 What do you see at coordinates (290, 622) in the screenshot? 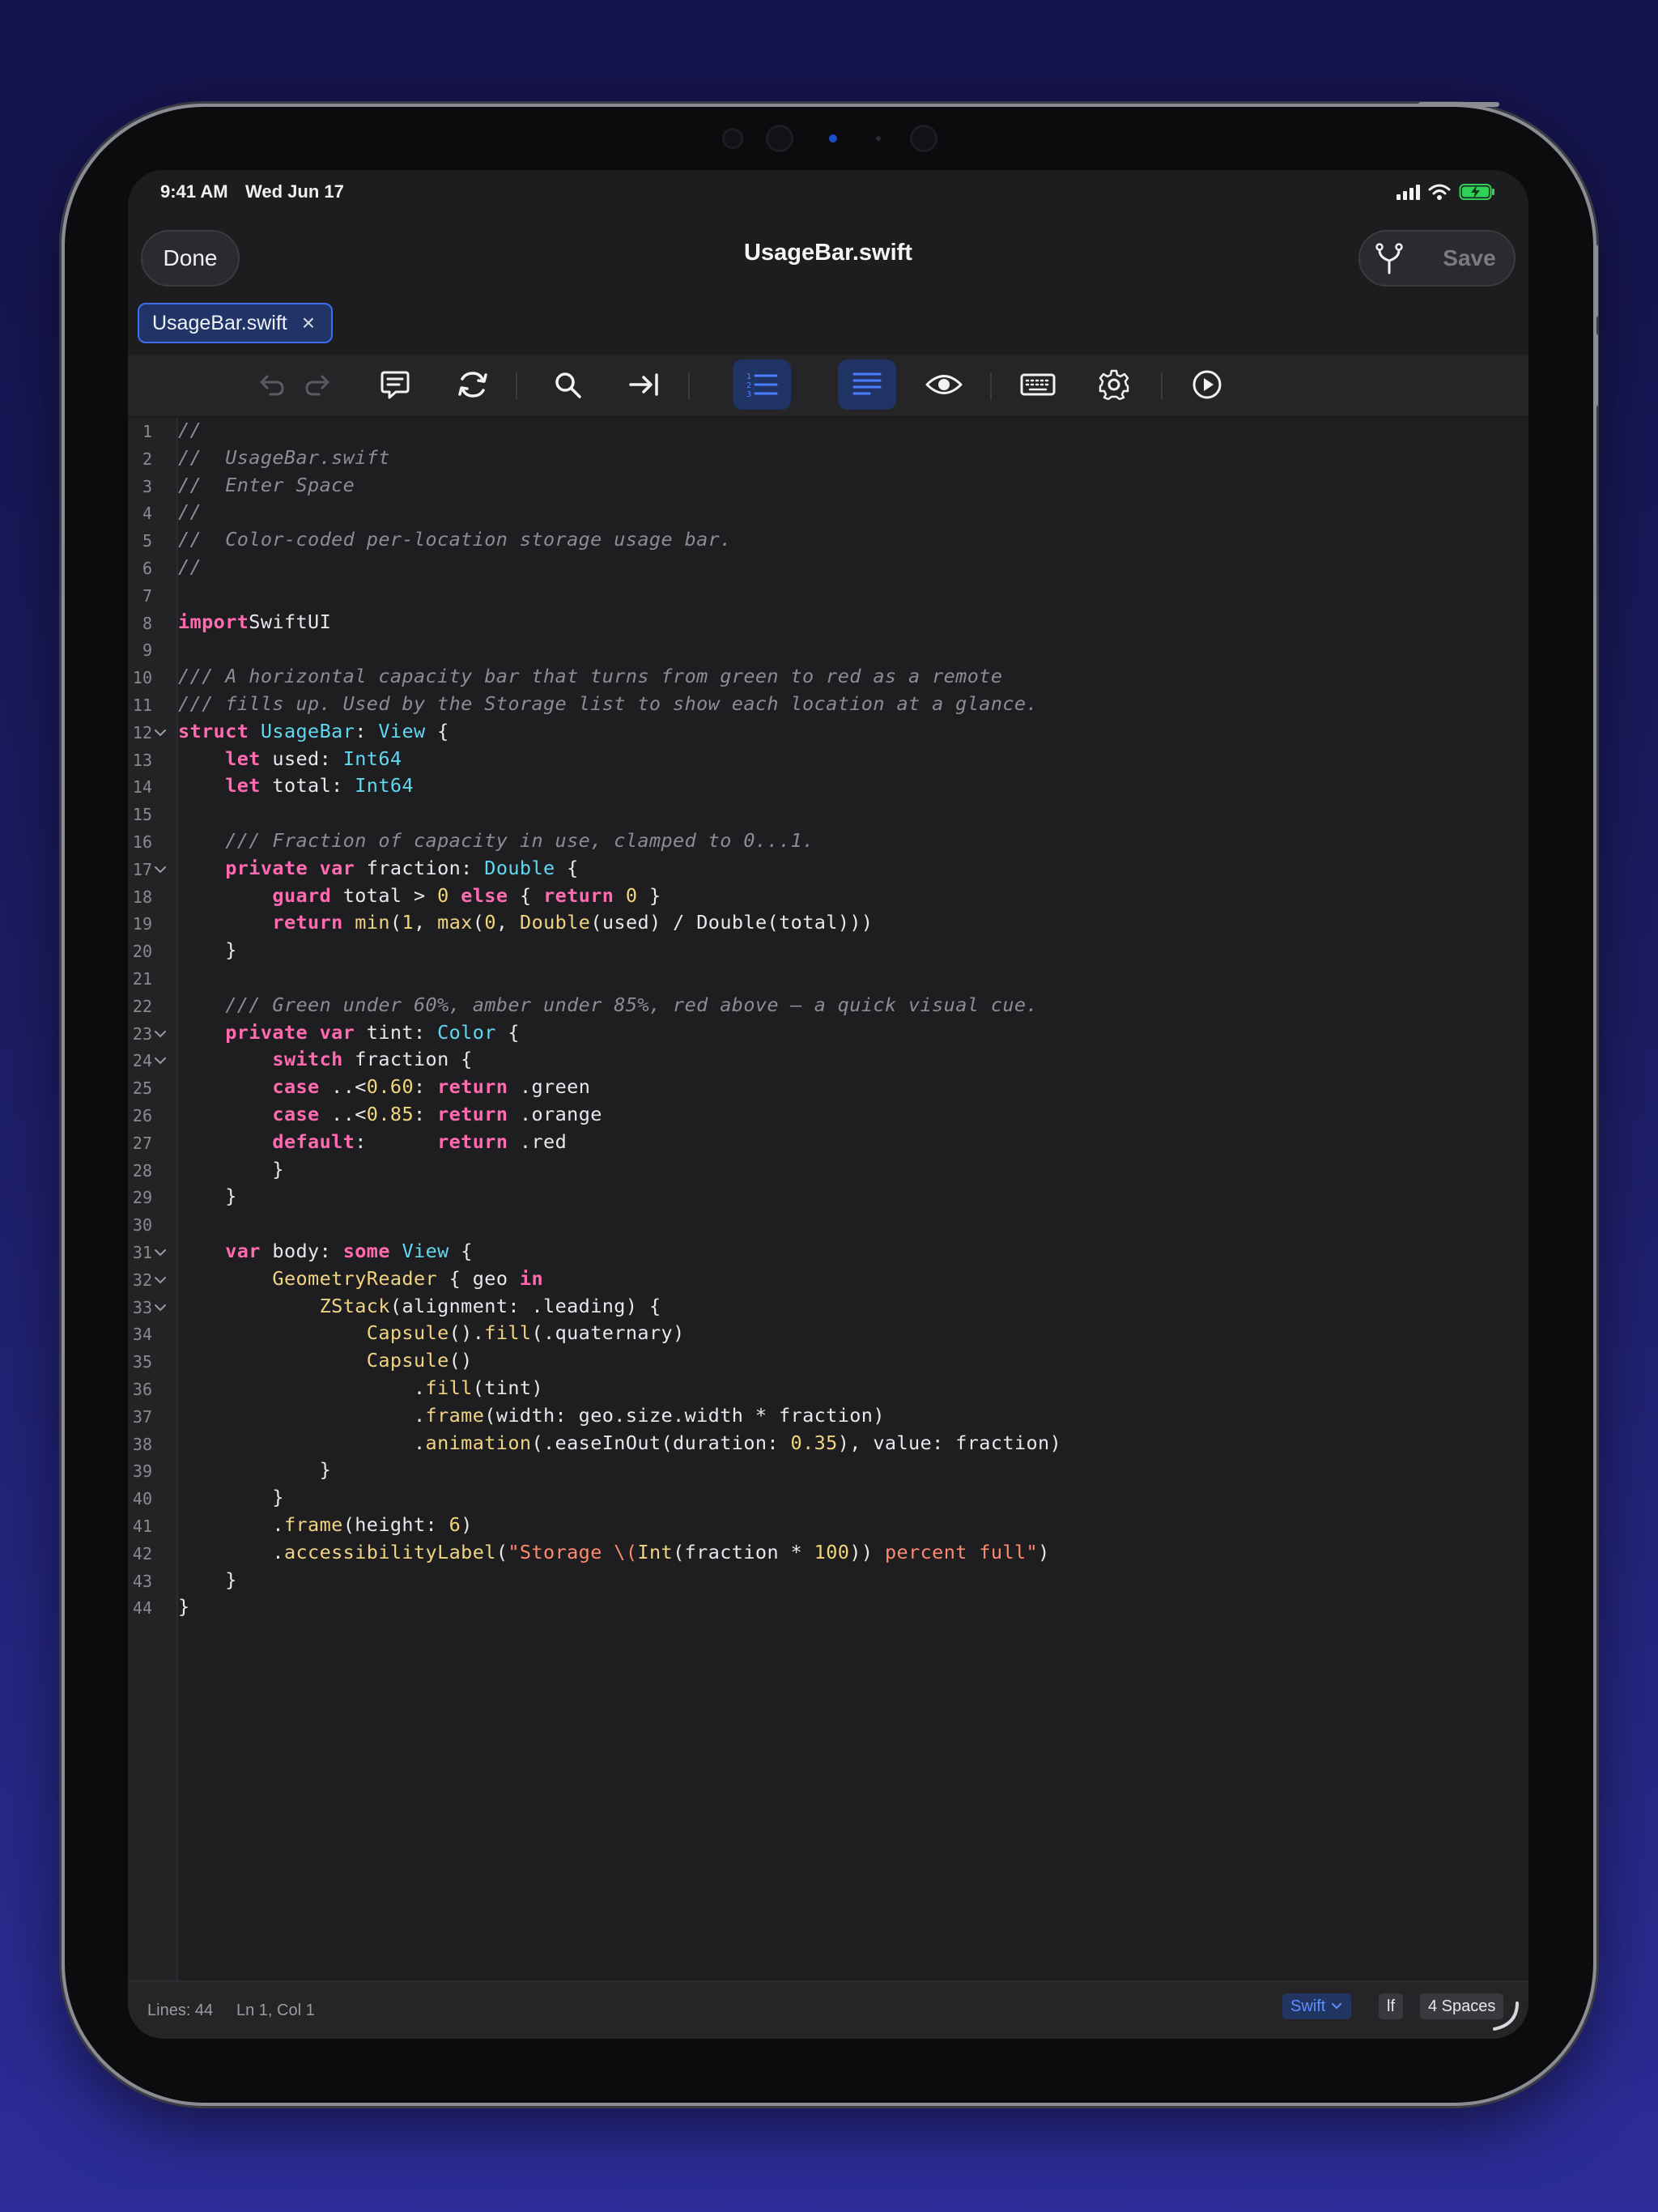
I see `code-token: SwiftUI` at bounding box center [290, 622].